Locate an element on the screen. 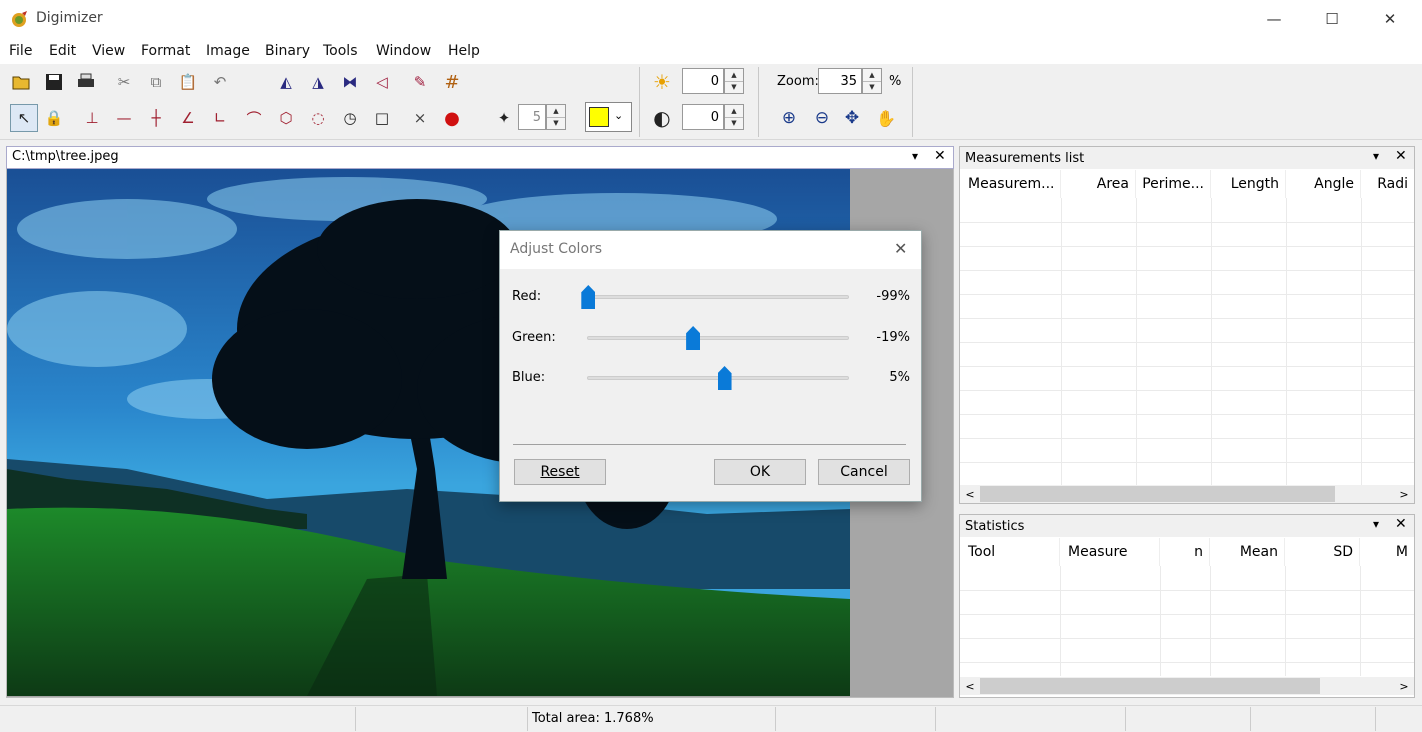  red-slider-track is located at coordinates (718, 297).